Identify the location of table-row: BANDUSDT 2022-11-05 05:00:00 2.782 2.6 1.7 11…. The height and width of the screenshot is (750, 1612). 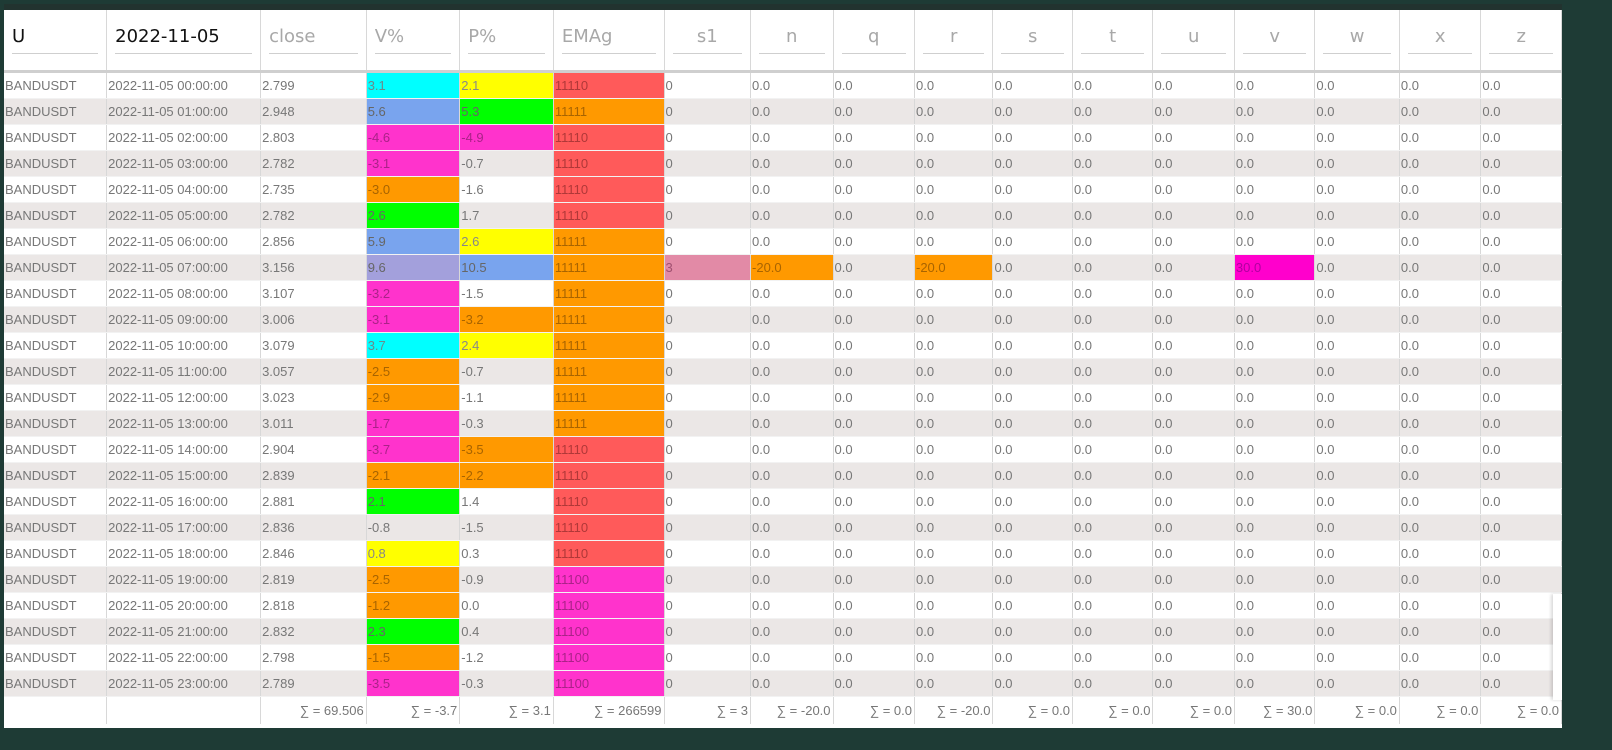
(783, 215).